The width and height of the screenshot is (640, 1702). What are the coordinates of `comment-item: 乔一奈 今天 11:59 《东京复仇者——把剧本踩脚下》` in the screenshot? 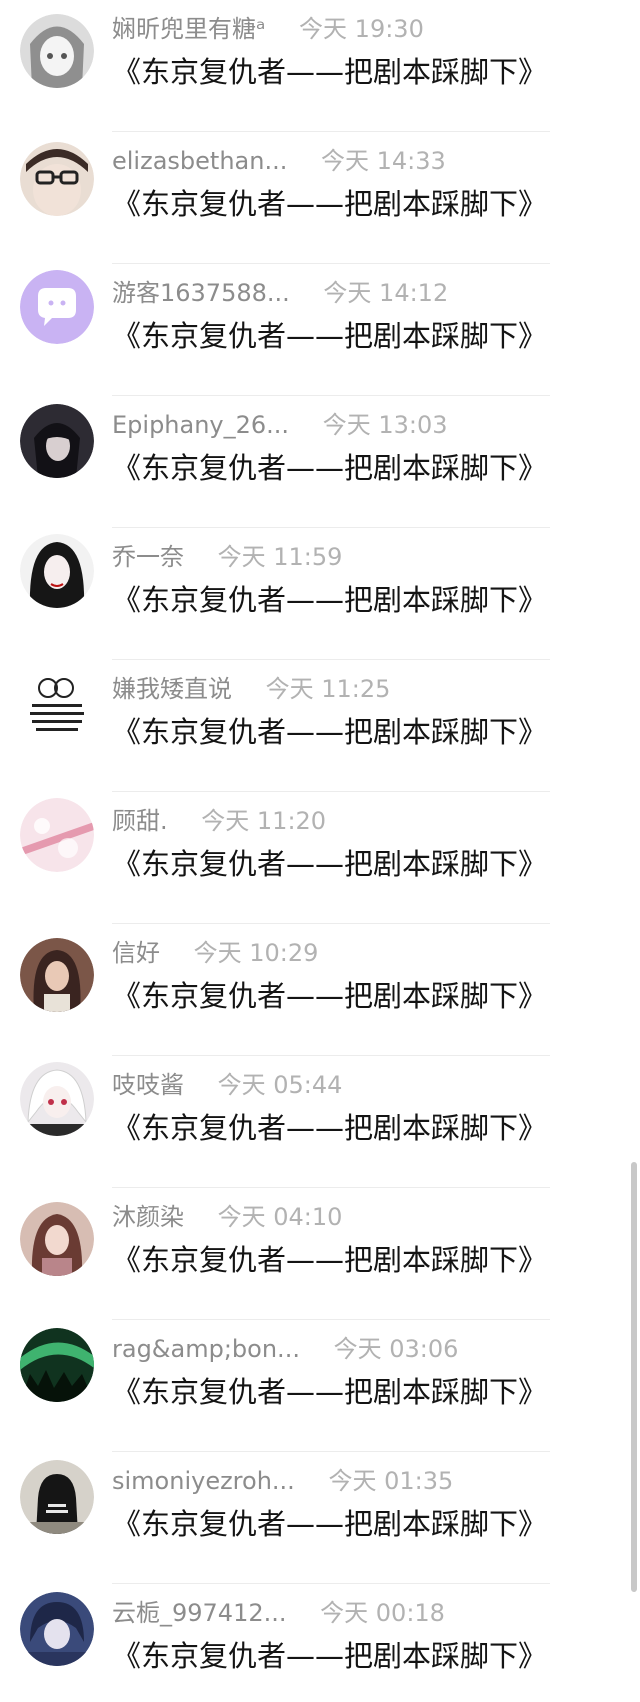 It's located at (320, 594).